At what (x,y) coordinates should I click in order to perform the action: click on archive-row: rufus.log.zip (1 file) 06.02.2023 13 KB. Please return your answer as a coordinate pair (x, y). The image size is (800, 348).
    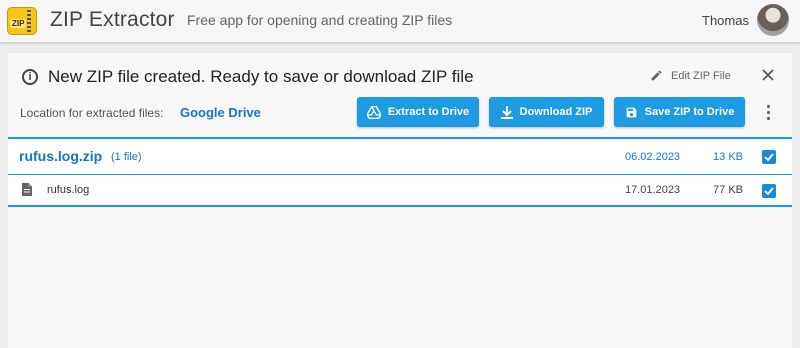
    Looking at the image, I should click on (400, 157).